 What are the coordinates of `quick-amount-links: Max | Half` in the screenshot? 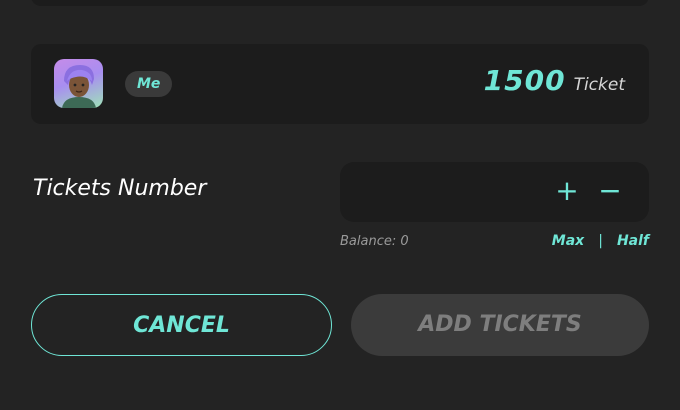 It's located at (600, 241).